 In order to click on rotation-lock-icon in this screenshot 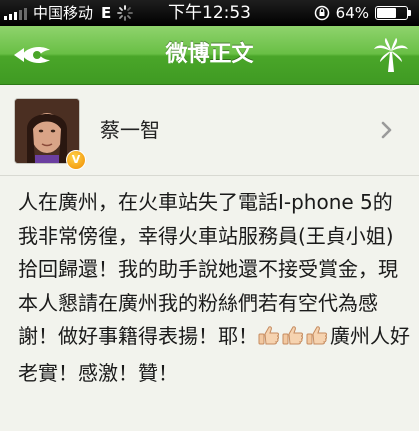, I will do `click(321, 13)`.